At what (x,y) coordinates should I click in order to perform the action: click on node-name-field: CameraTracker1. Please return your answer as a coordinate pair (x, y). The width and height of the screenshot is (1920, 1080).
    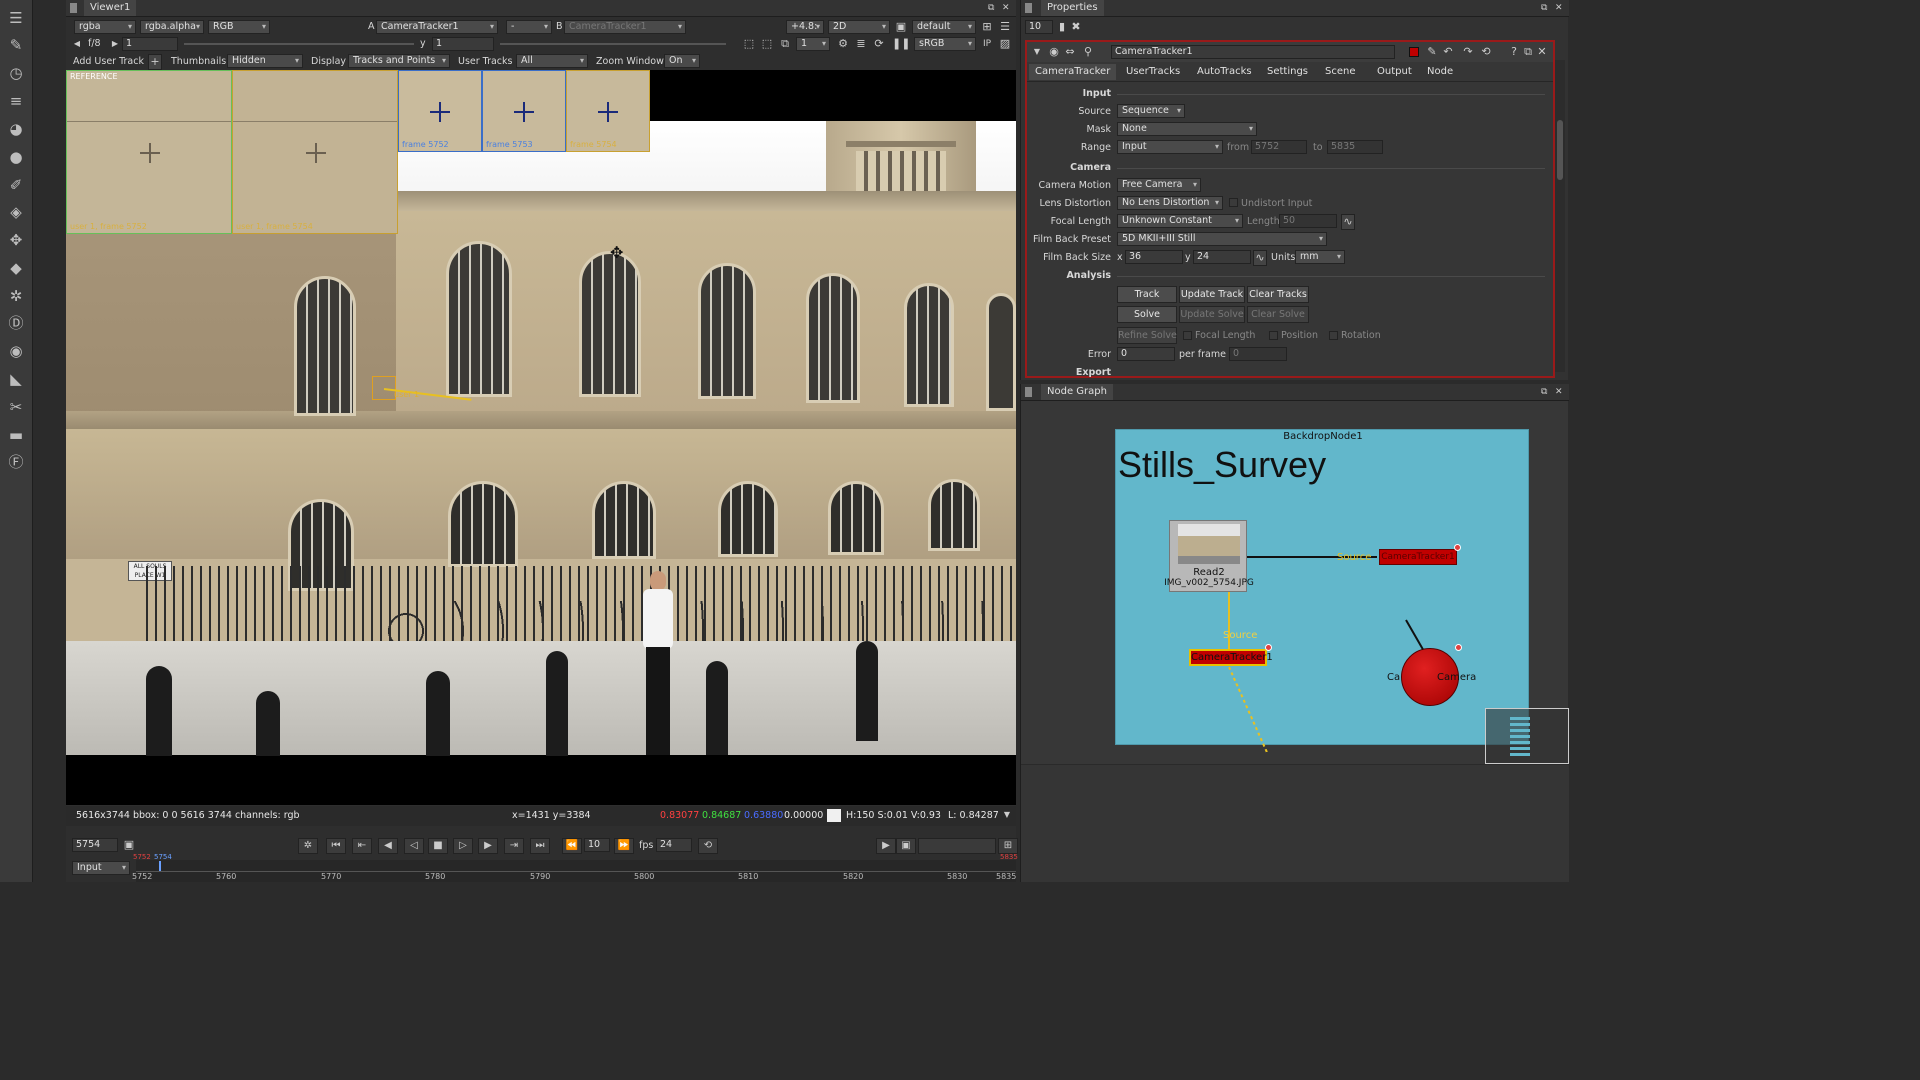
    Looking at the image, I should click on (1253, 52).